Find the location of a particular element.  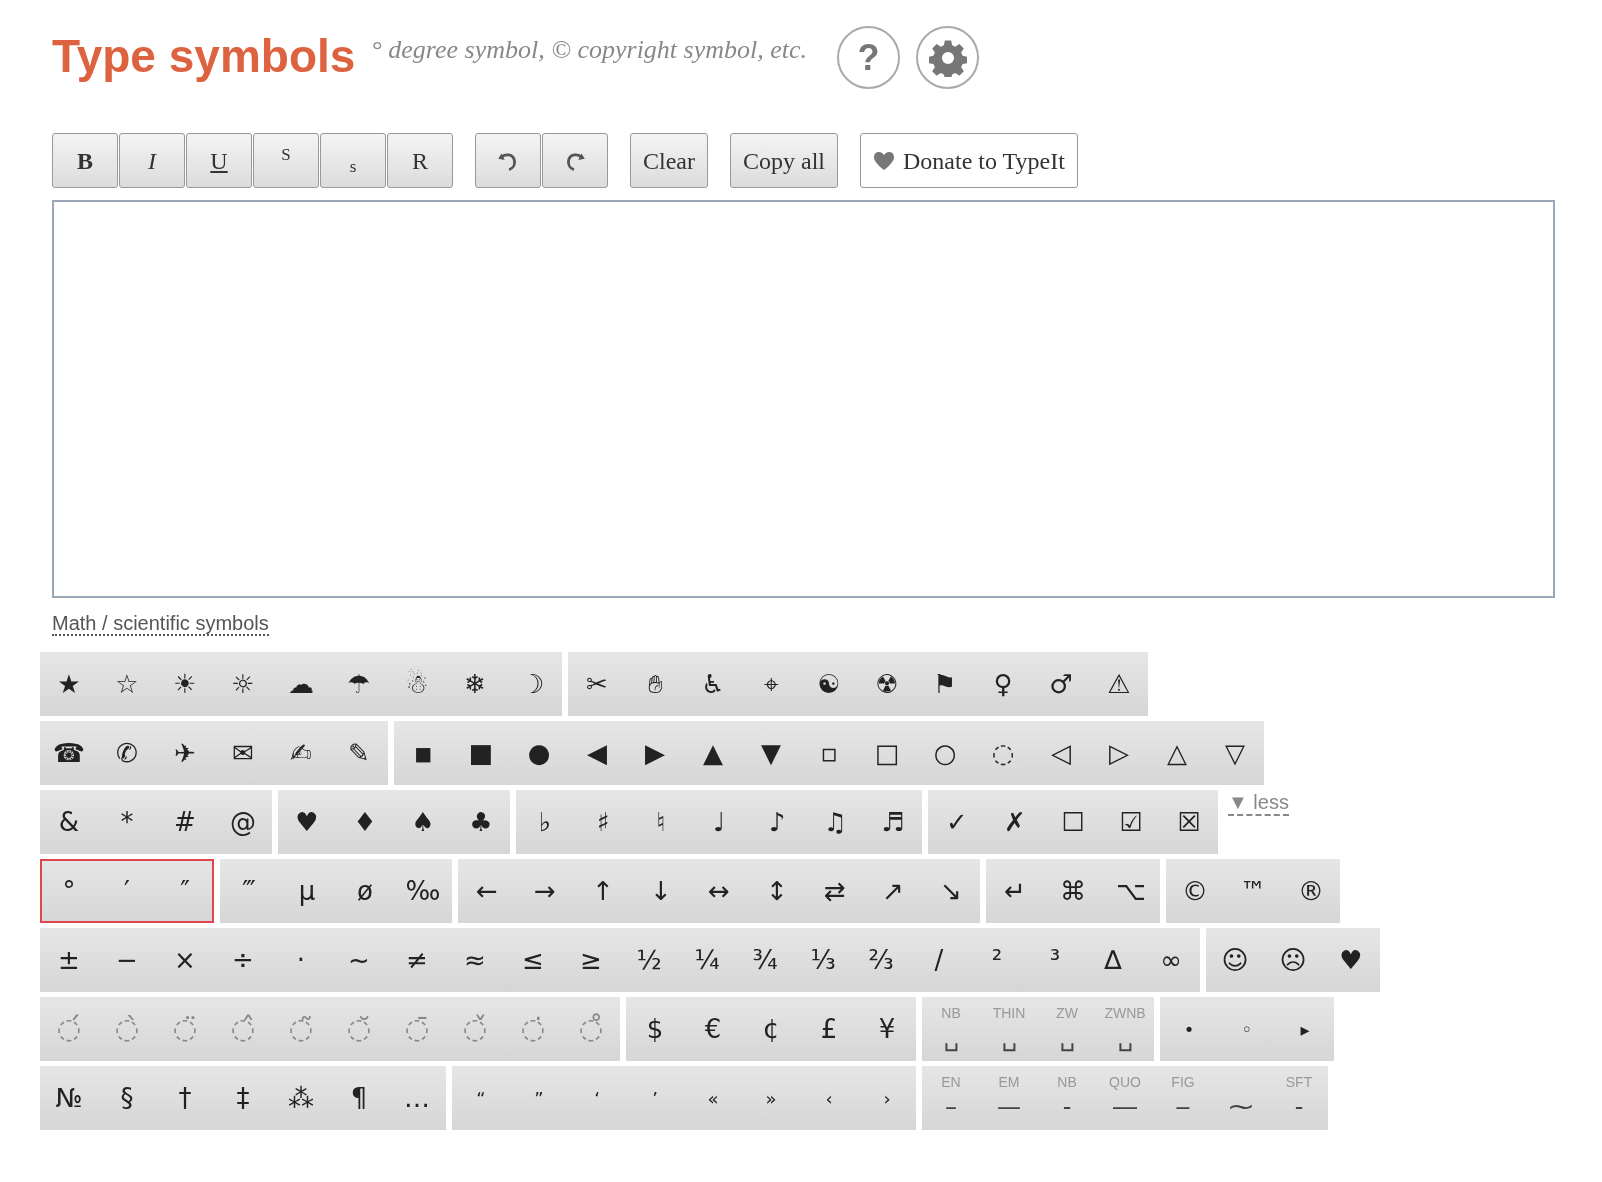

symbol-key: ♯ is located at coordinates (603, 822).